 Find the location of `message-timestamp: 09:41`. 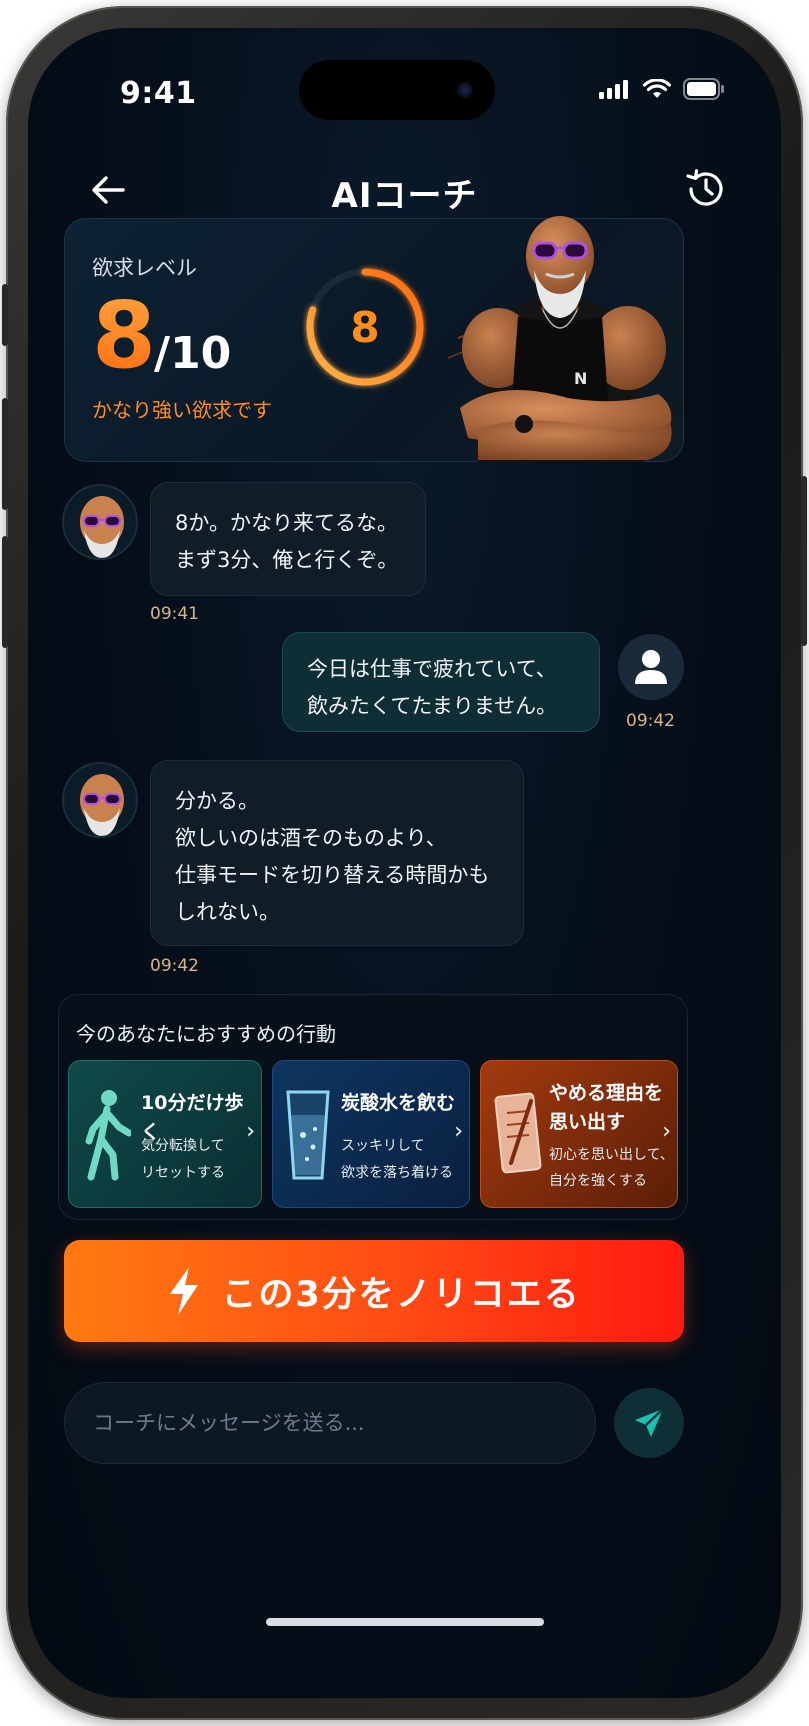

message-timestamp: 09:41 is located at coordinates (174, 614).